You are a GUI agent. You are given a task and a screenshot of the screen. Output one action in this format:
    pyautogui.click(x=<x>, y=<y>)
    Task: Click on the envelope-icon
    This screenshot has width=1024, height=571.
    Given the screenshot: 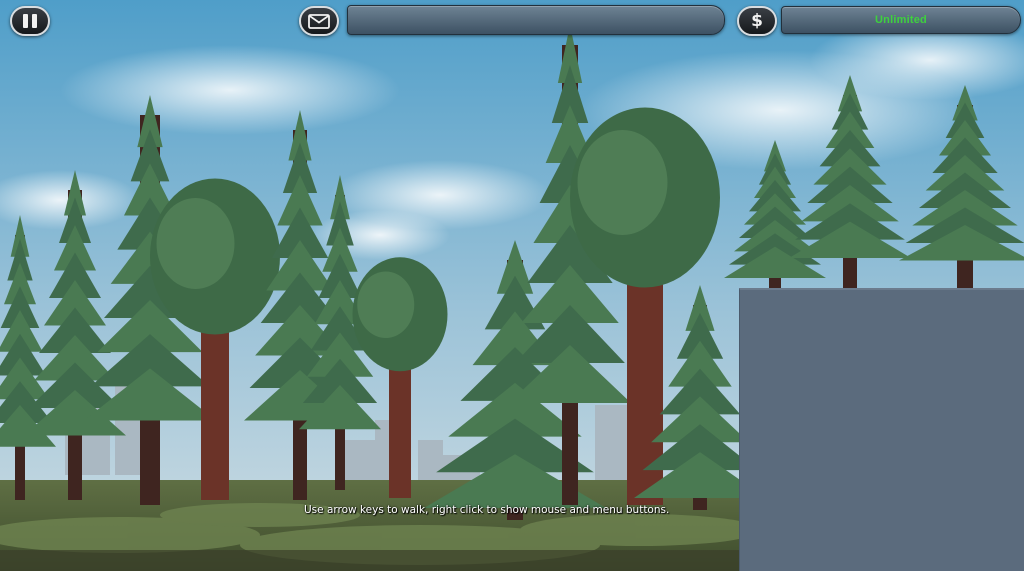 What is the action you would take?
    pyautogui.click(x=319, y=21)
    